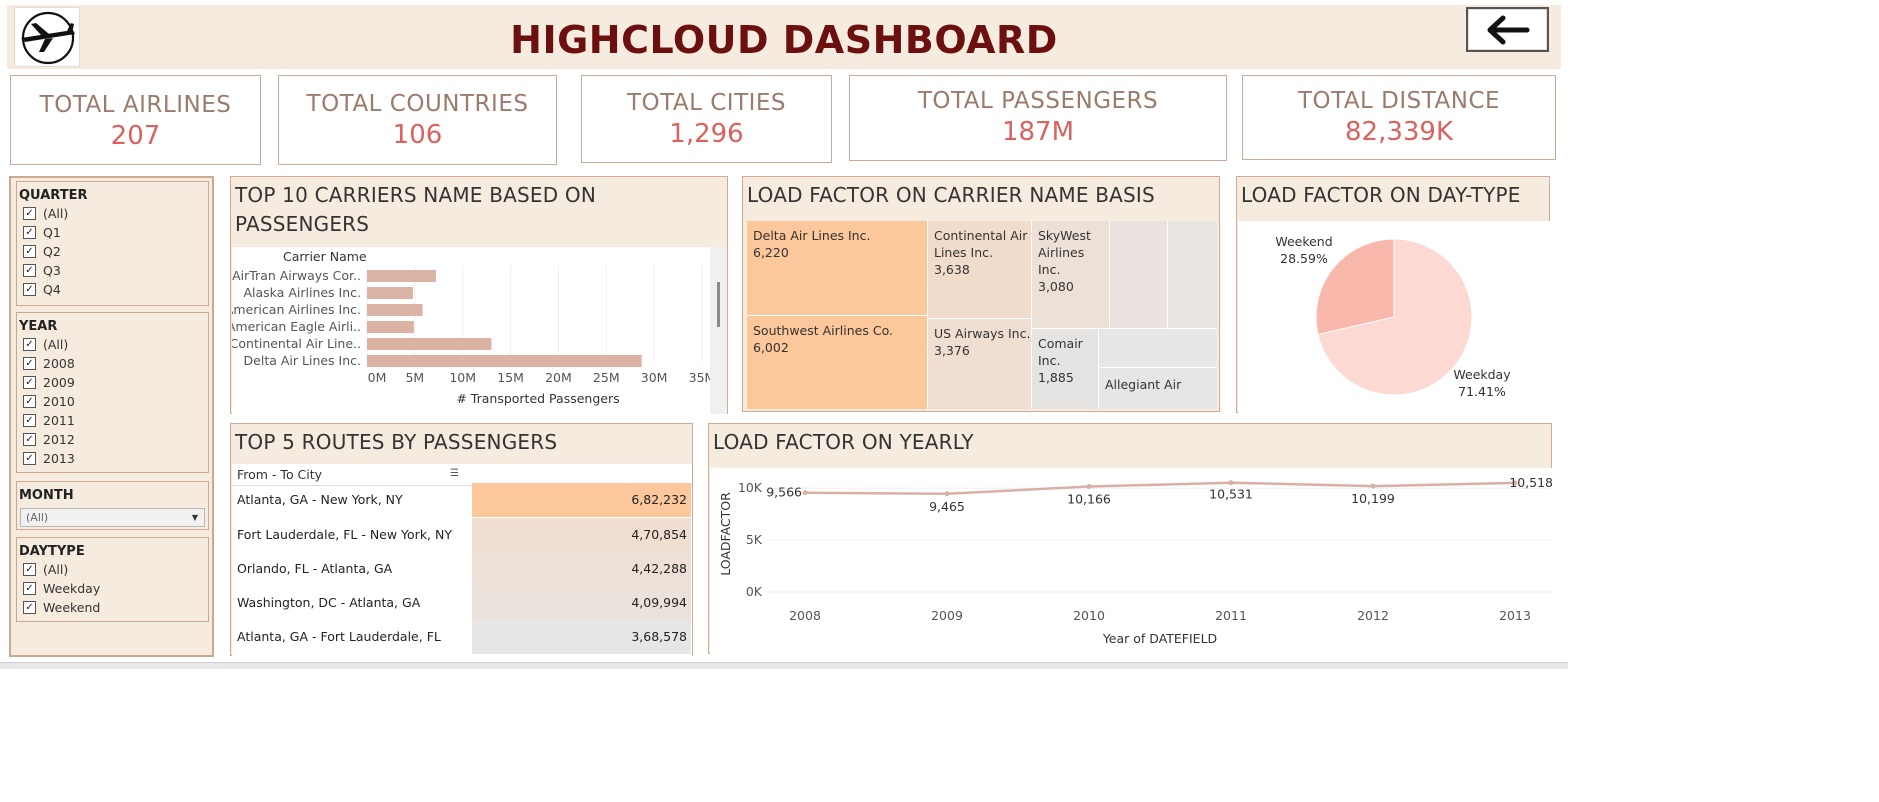 The height and width of the screenshot is (802, 1879). I want to click on x-tick-label: 25M, so click(606, 377).